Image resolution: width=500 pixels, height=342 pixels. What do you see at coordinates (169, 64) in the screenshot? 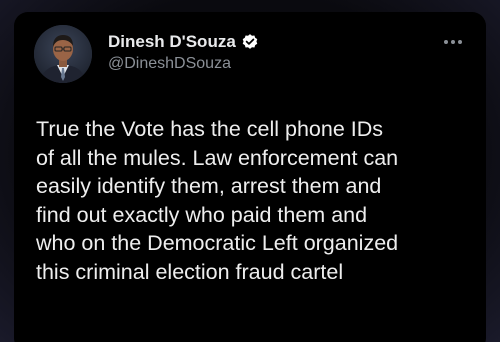
I see `author-handle: @DineshDSouza` at bounding box center [169, 64].